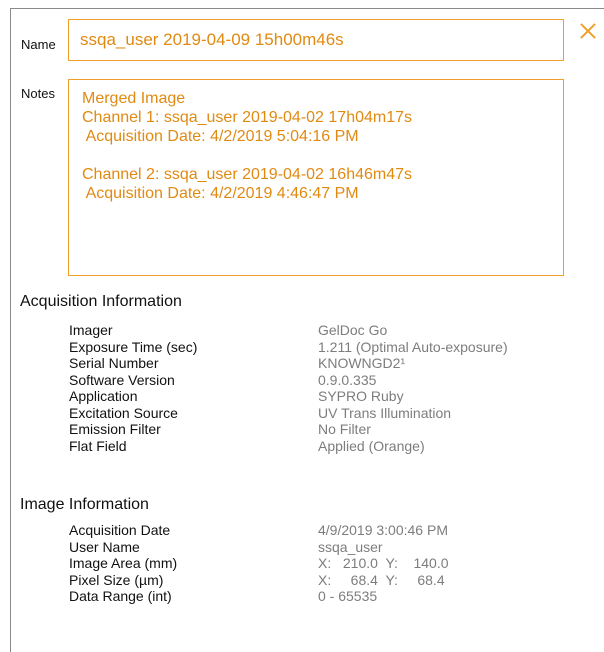  Describe the element at coordinates (122, 379) in the screenshot. I see `info-label: Software Version` at that location.